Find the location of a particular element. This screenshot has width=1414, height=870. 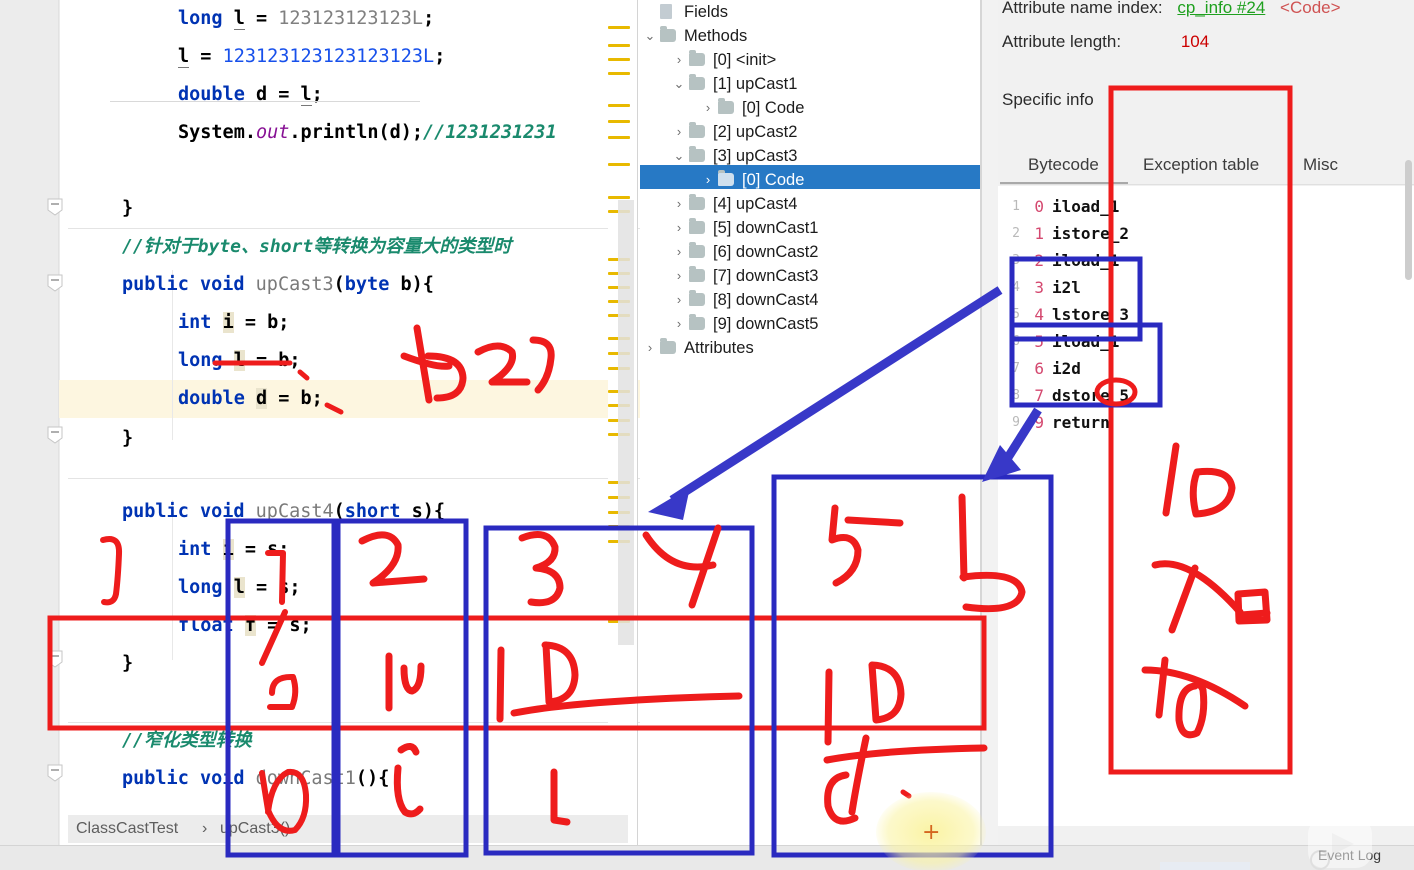

bytecode-line-number: 4 is located at coordinates (1016, 287).